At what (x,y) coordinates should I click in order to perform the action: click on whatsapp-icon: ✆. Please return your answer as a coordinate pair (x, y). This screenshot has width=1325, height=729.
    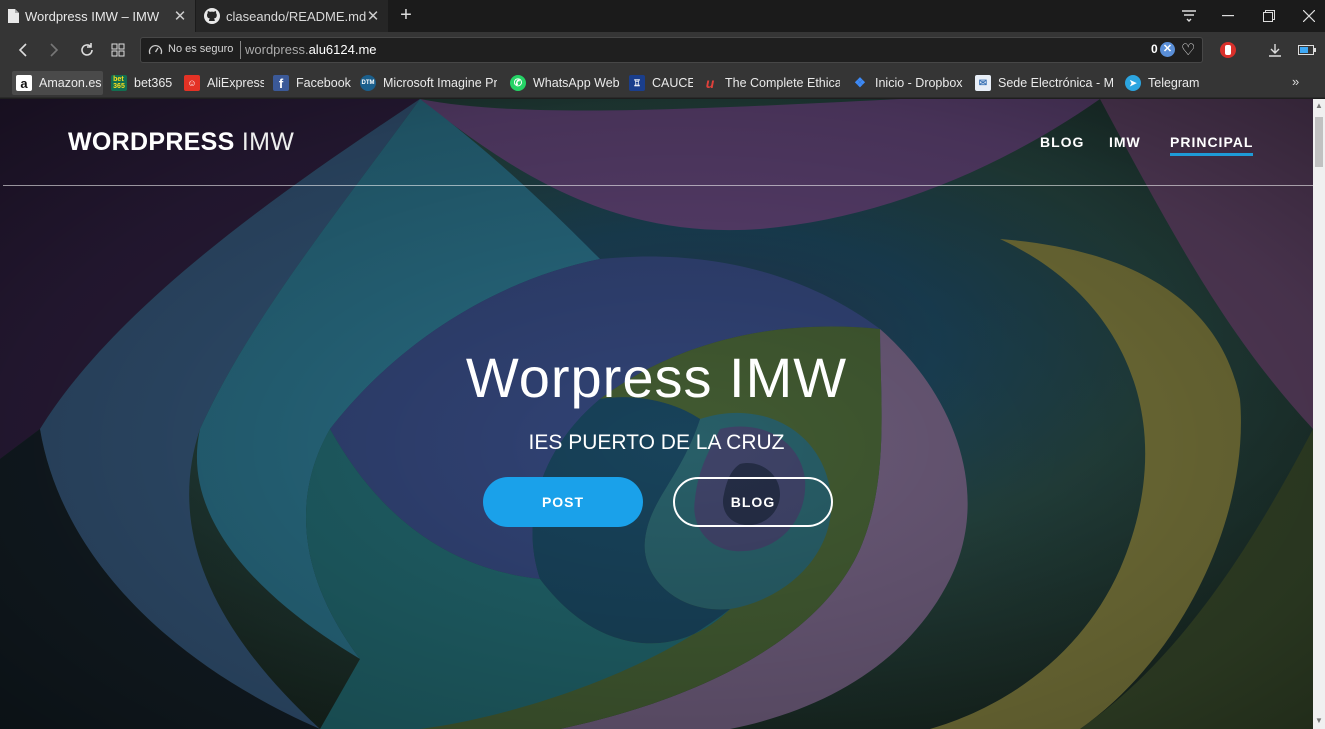
    Looking at the image, I should click on (518, 83).